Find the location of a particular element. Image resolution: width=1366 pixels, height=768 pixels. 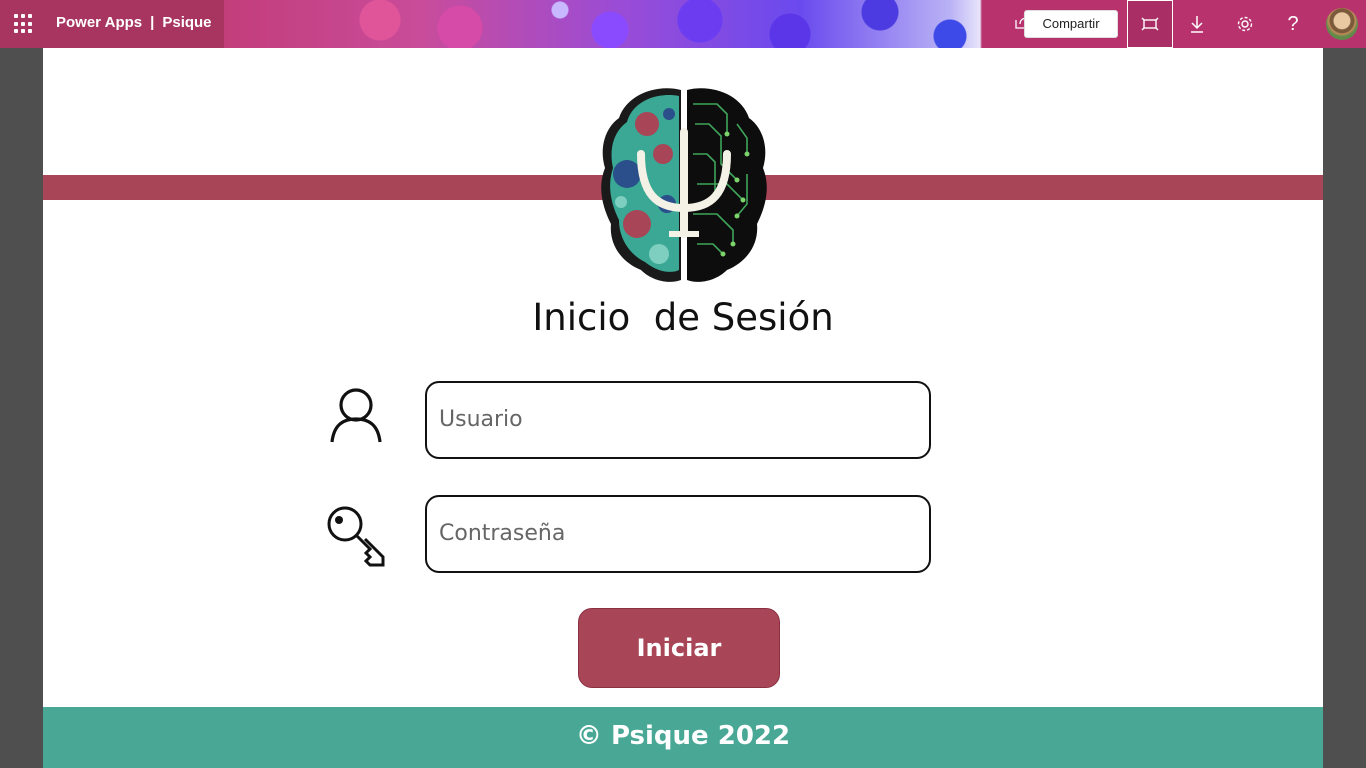

help-button: ? is located at coordinates (1293, 24).